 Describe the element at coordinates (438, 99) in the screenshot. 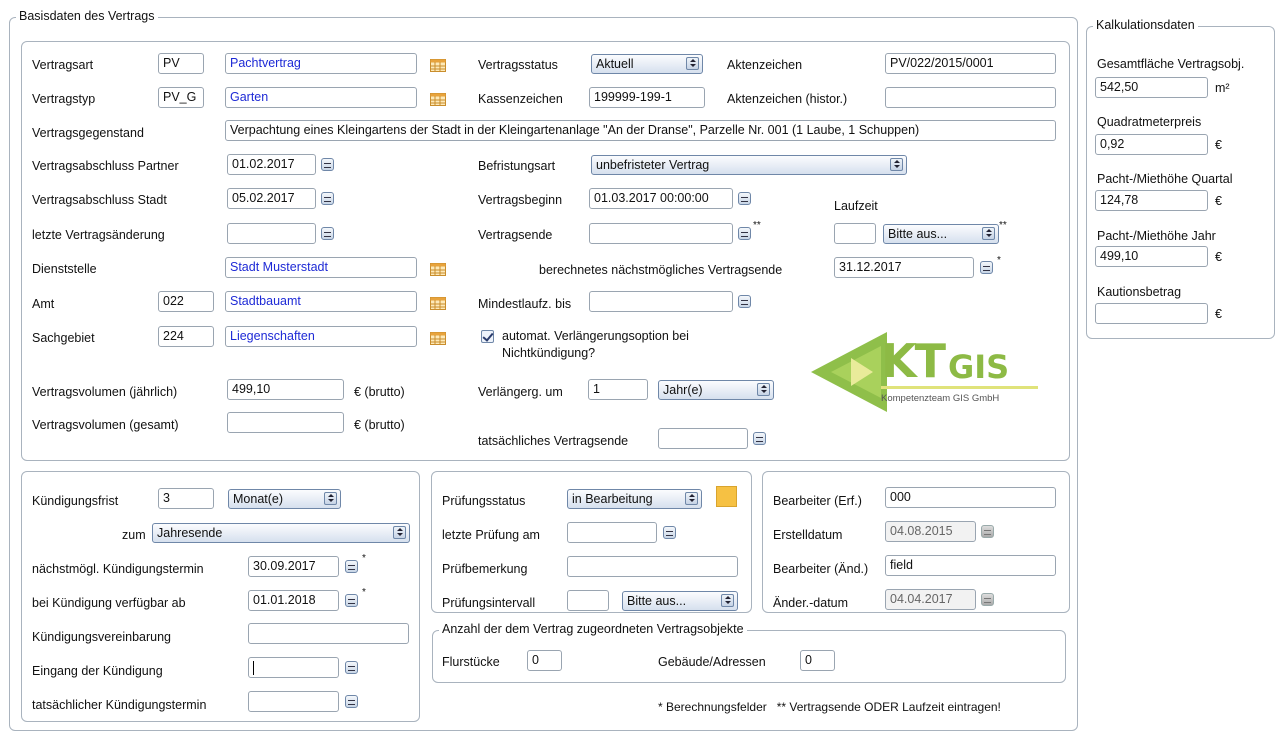

I see `vertragstyp-lookup-icon` at that location.